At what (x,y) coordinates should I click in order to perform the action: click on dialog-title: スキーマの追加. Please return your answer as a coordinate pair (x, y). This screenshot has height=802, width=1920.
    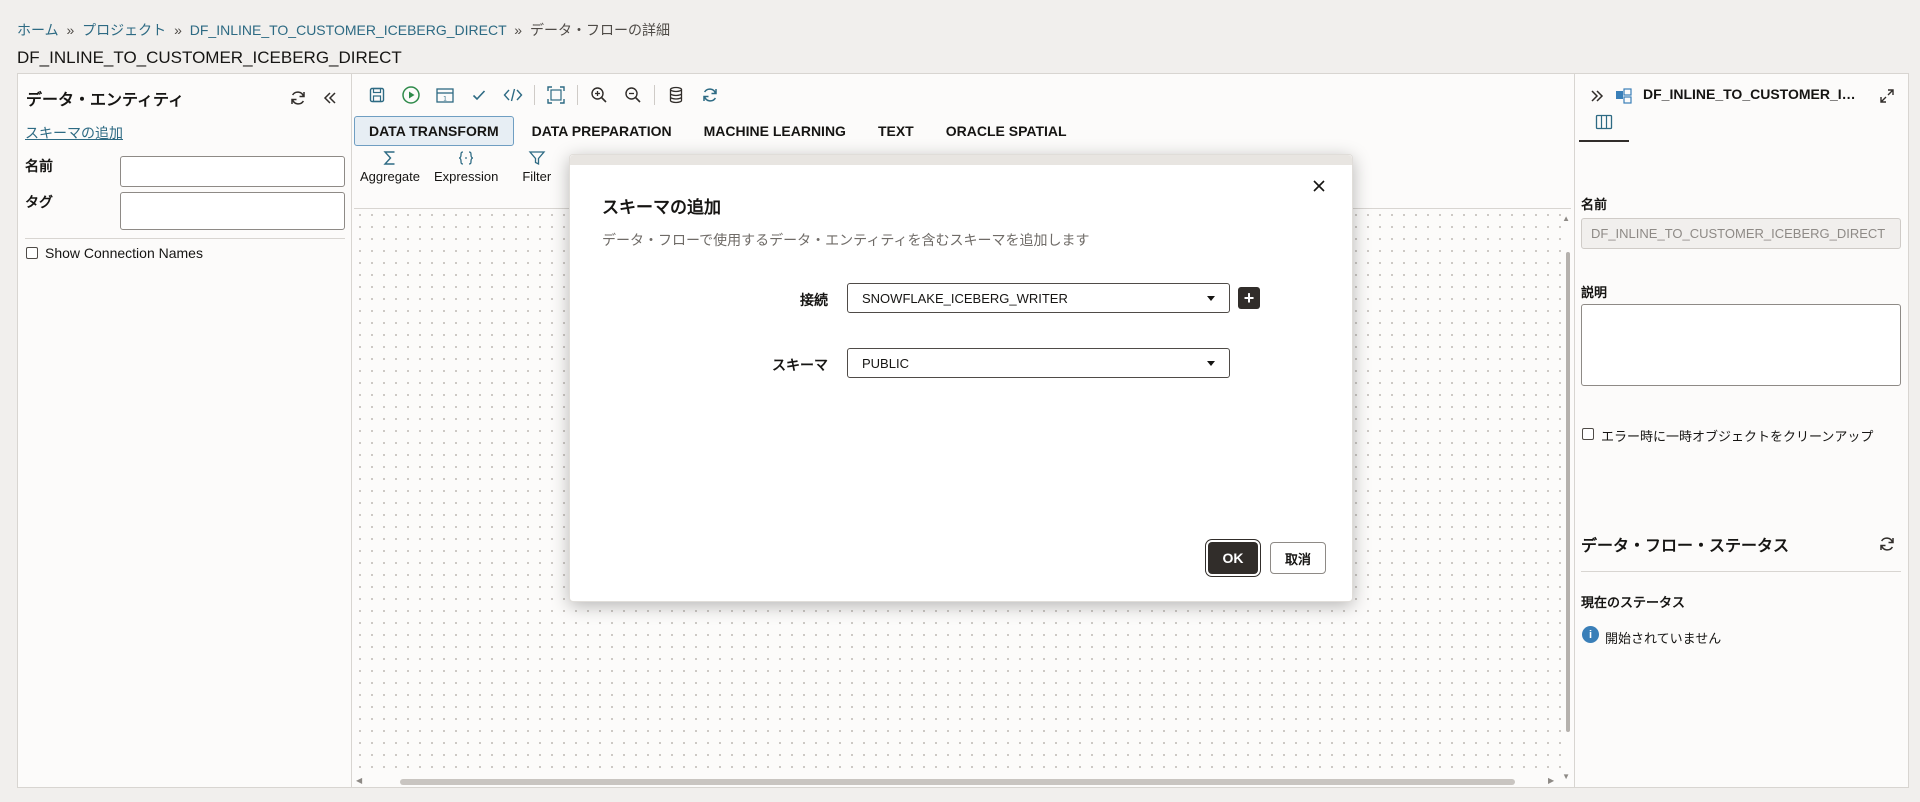
    Looking at the image, I should click on (661, 207).